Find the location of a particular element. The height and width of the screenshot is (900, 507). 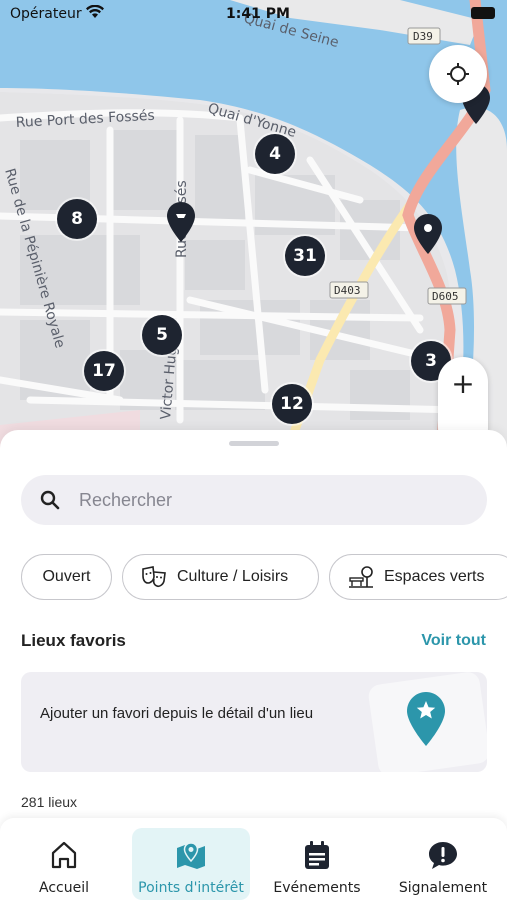

cluster-marker: 5 is located at coordinates (162, 335).